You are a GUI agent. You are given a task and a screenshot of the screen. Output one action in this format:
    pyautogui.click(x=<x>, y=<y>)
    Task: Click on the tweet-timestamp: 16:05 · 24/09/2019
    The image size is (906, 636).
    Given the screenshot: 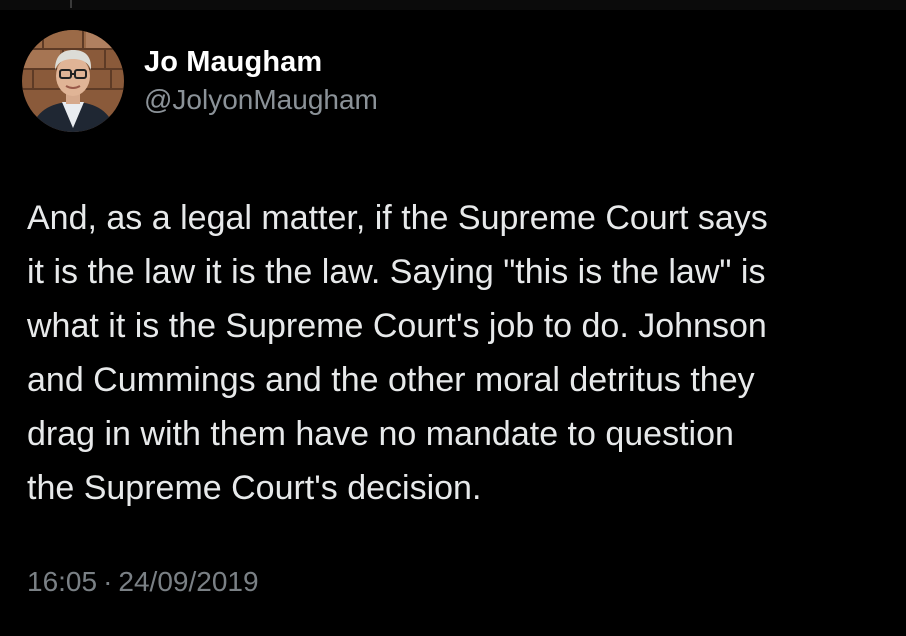 What is the action you would take?
    pyautogui.click(x=143, y=582)
    